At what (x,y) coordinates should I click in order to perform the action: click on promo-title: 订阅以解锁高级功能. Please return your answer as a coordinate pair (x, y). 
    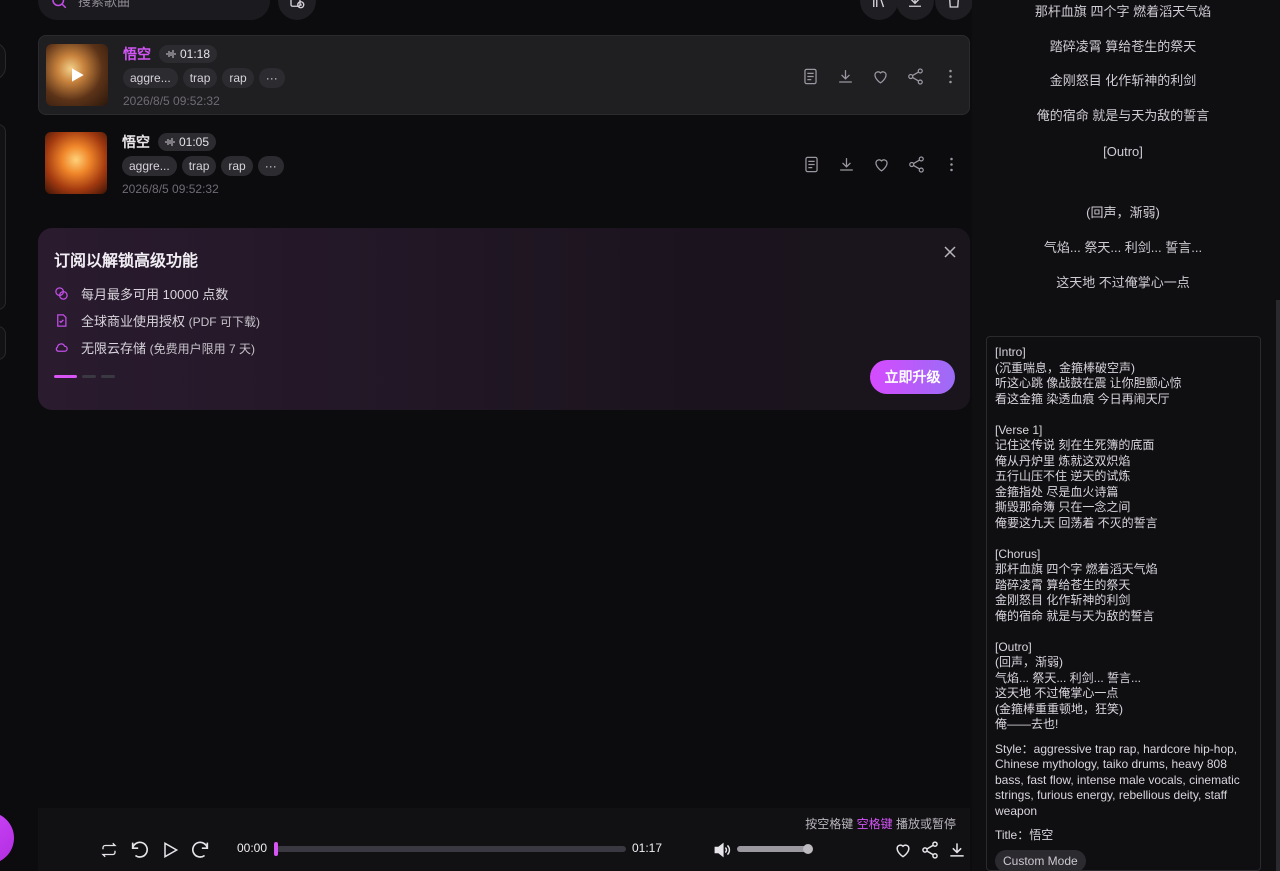
    Looking at the image, I should click on (126, 261).